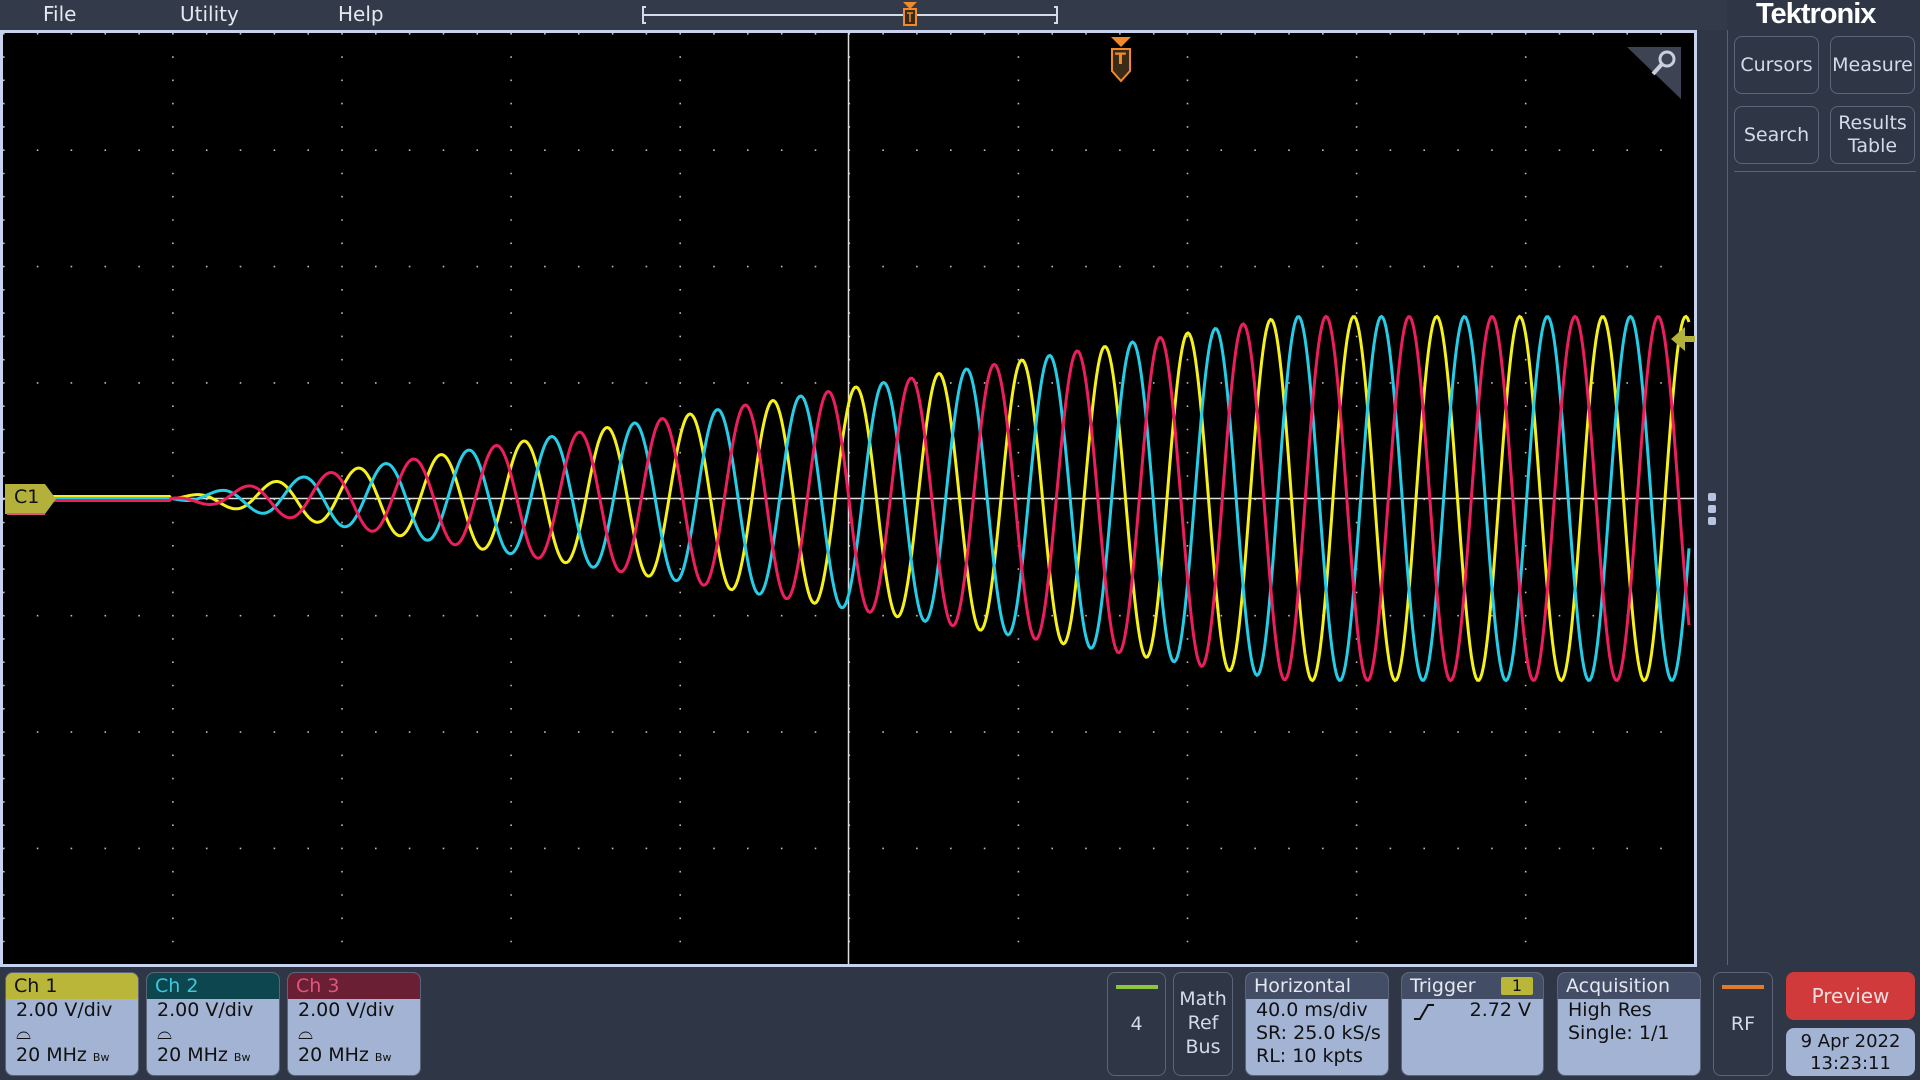  What do you see at coordinates (361, 14) in the screenshot?
I see `menu-help: Help` at bounding box center [361, 14].